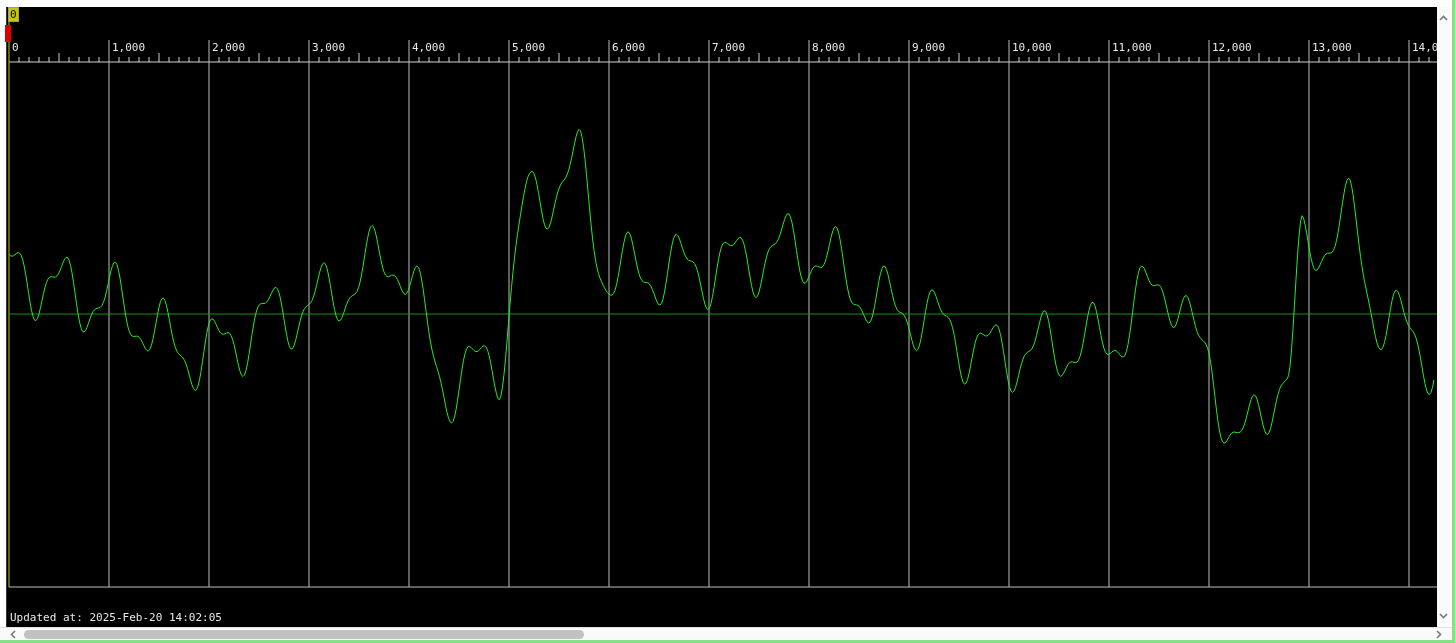 Image resolution: width=1455 pixels, height=643 pixels. What do you see at coordinates (229, 47) in the screenshot?
I see `ruler-label: 2,000` at bounding box center [229, 47].